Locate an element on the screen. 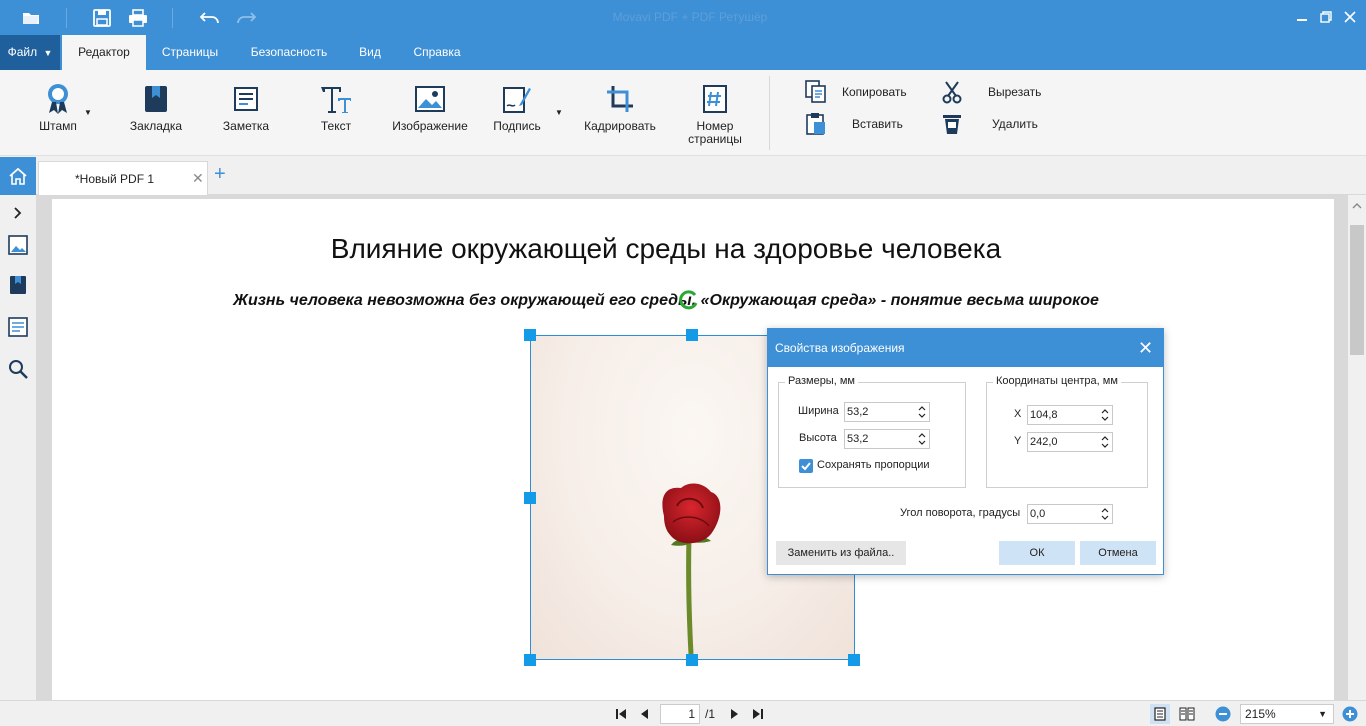 The height and width of the screenshot is (726, 1366). thumbnails-icon is located at coordinates (18, 245).